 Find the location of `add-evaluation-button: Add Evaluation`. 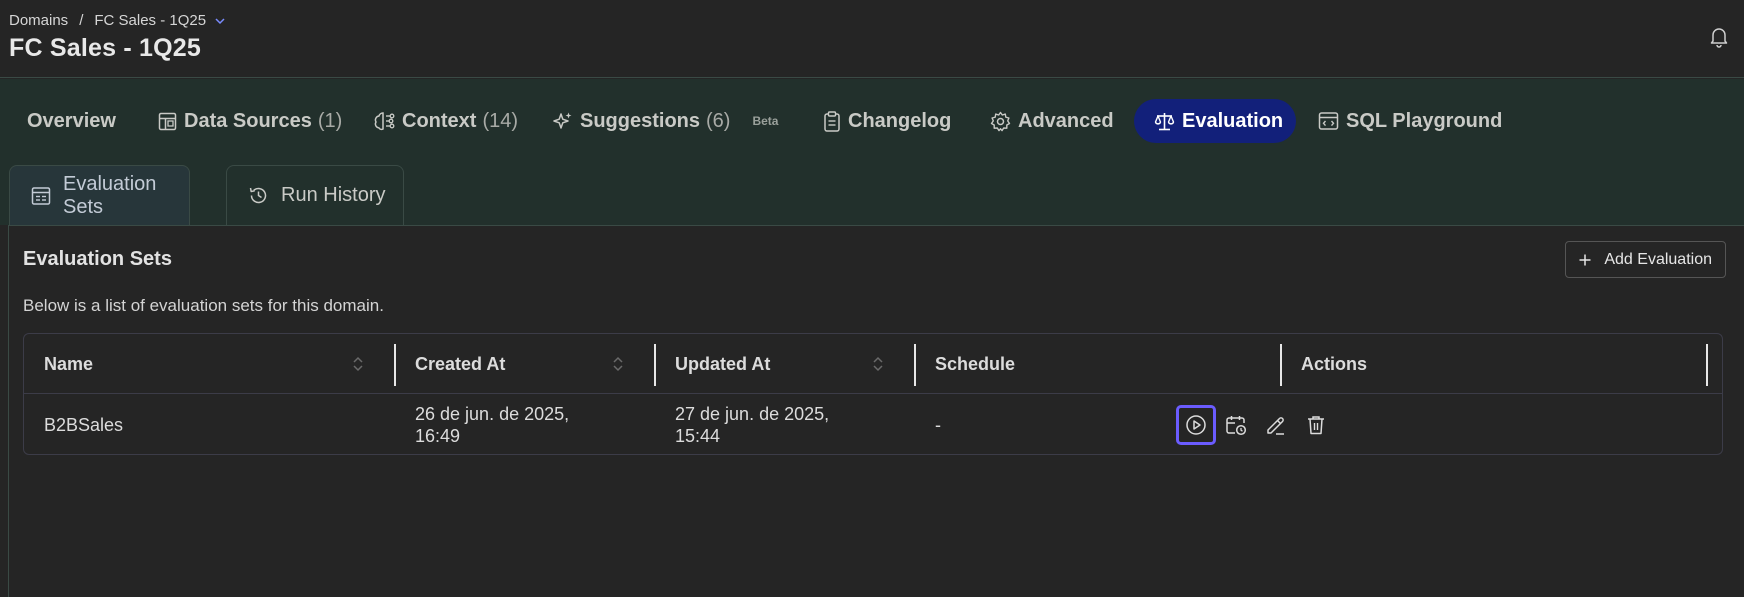

add-evaluation-button: Add Evaluation is located at coordinates (1645, 259).